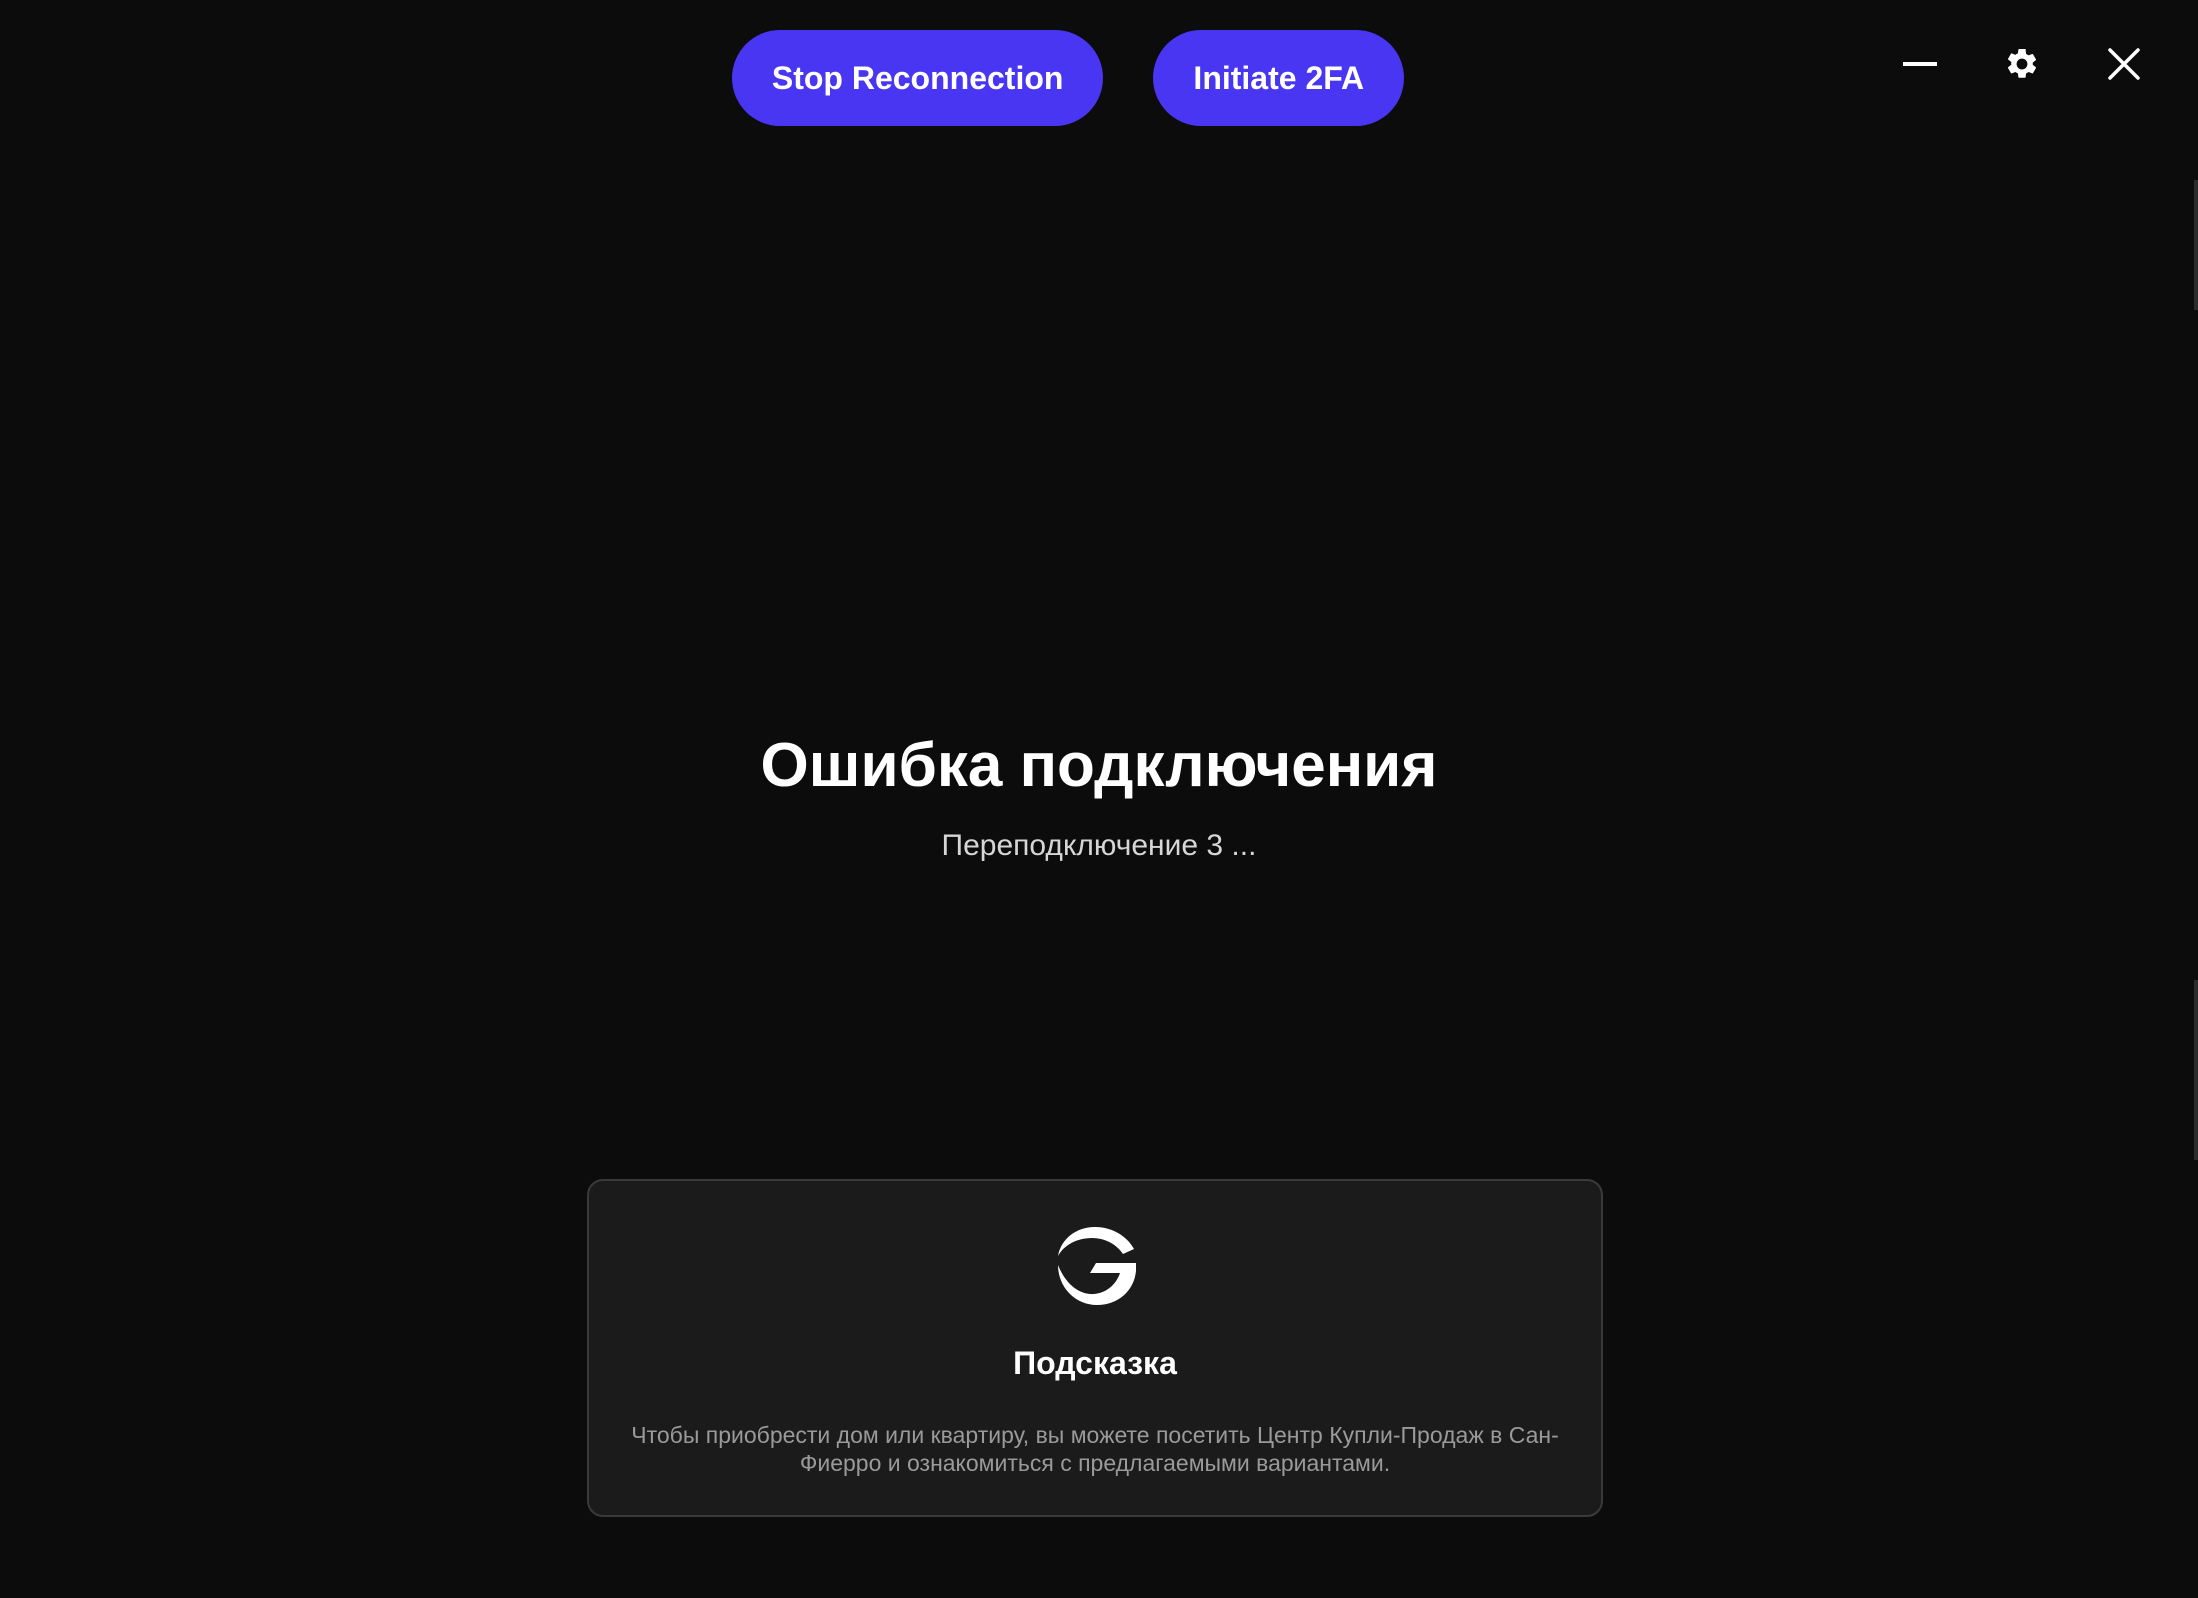 The image size is (2198, 1598). I want to click on initiate-2fa-button: Initiate 2FA, so click(1279, 78).